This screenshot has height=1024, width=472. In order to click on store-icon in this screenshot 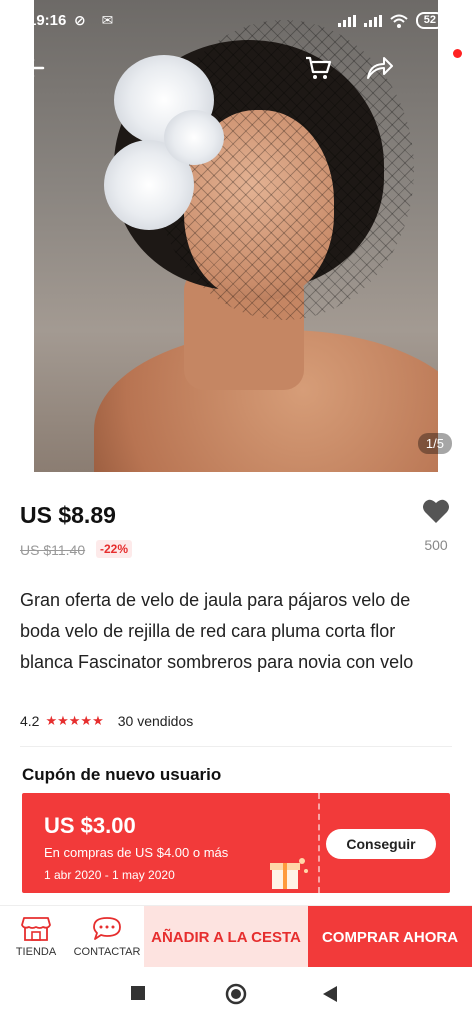, I will do `click(36, 929)`.